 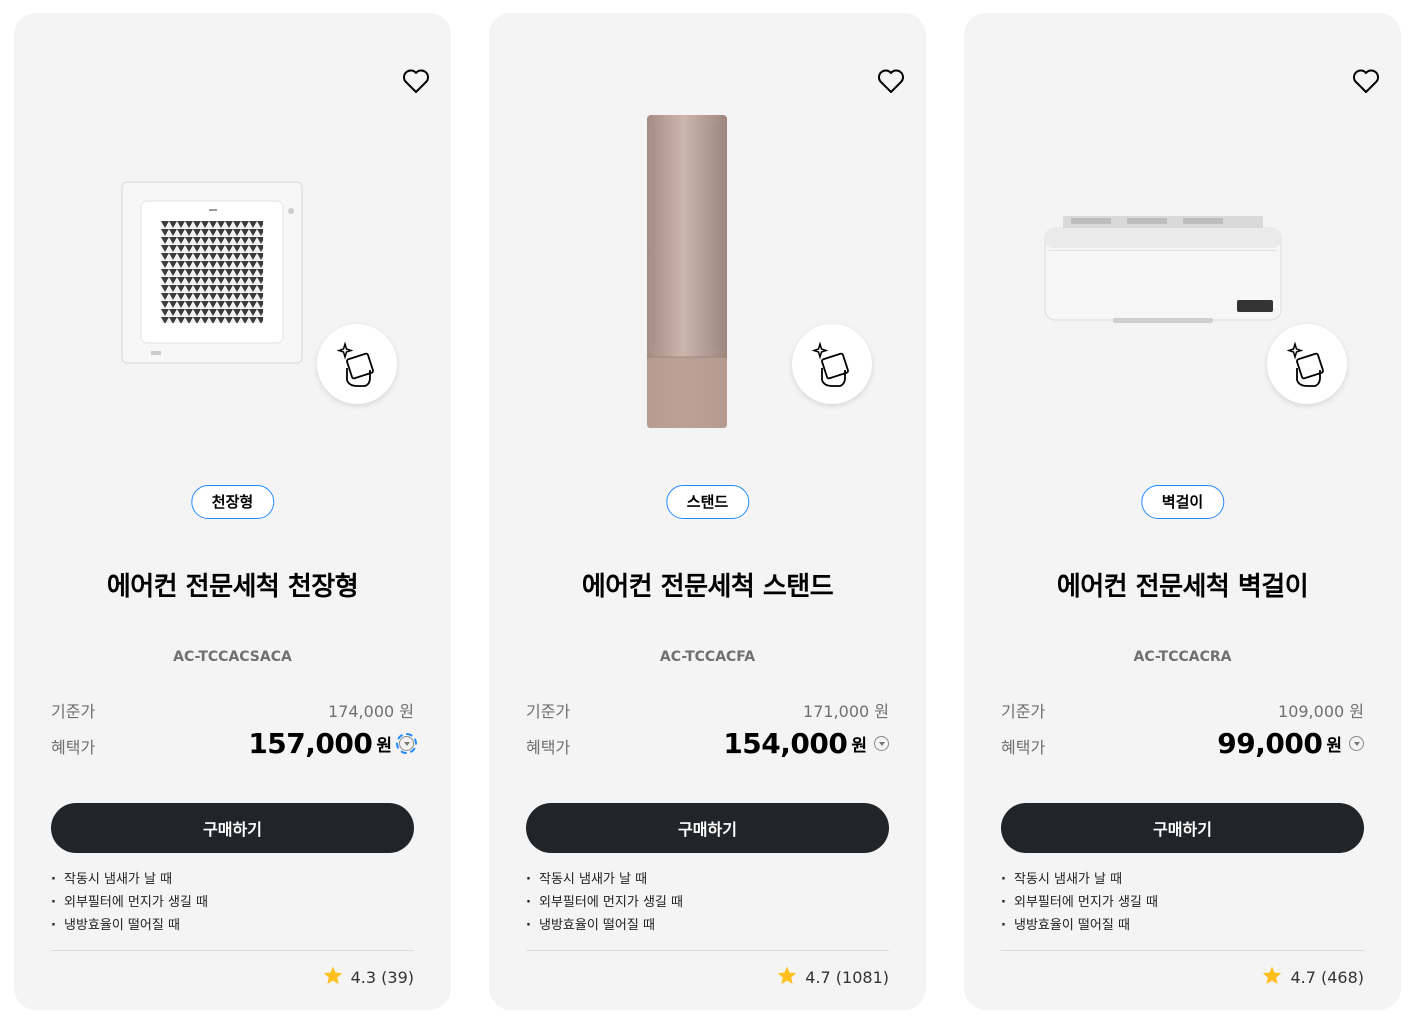 What do you see at coordinates (232, 710) in the screenshot?
I see `standard-price-row: 기준가 174,000 원` at bounding box center [232, 710].